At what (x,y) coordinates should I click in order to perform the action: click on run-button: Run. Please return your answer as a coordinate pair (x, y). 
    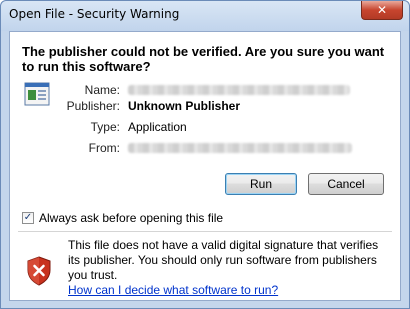
    Looking at the image, I should click on (261, 184).